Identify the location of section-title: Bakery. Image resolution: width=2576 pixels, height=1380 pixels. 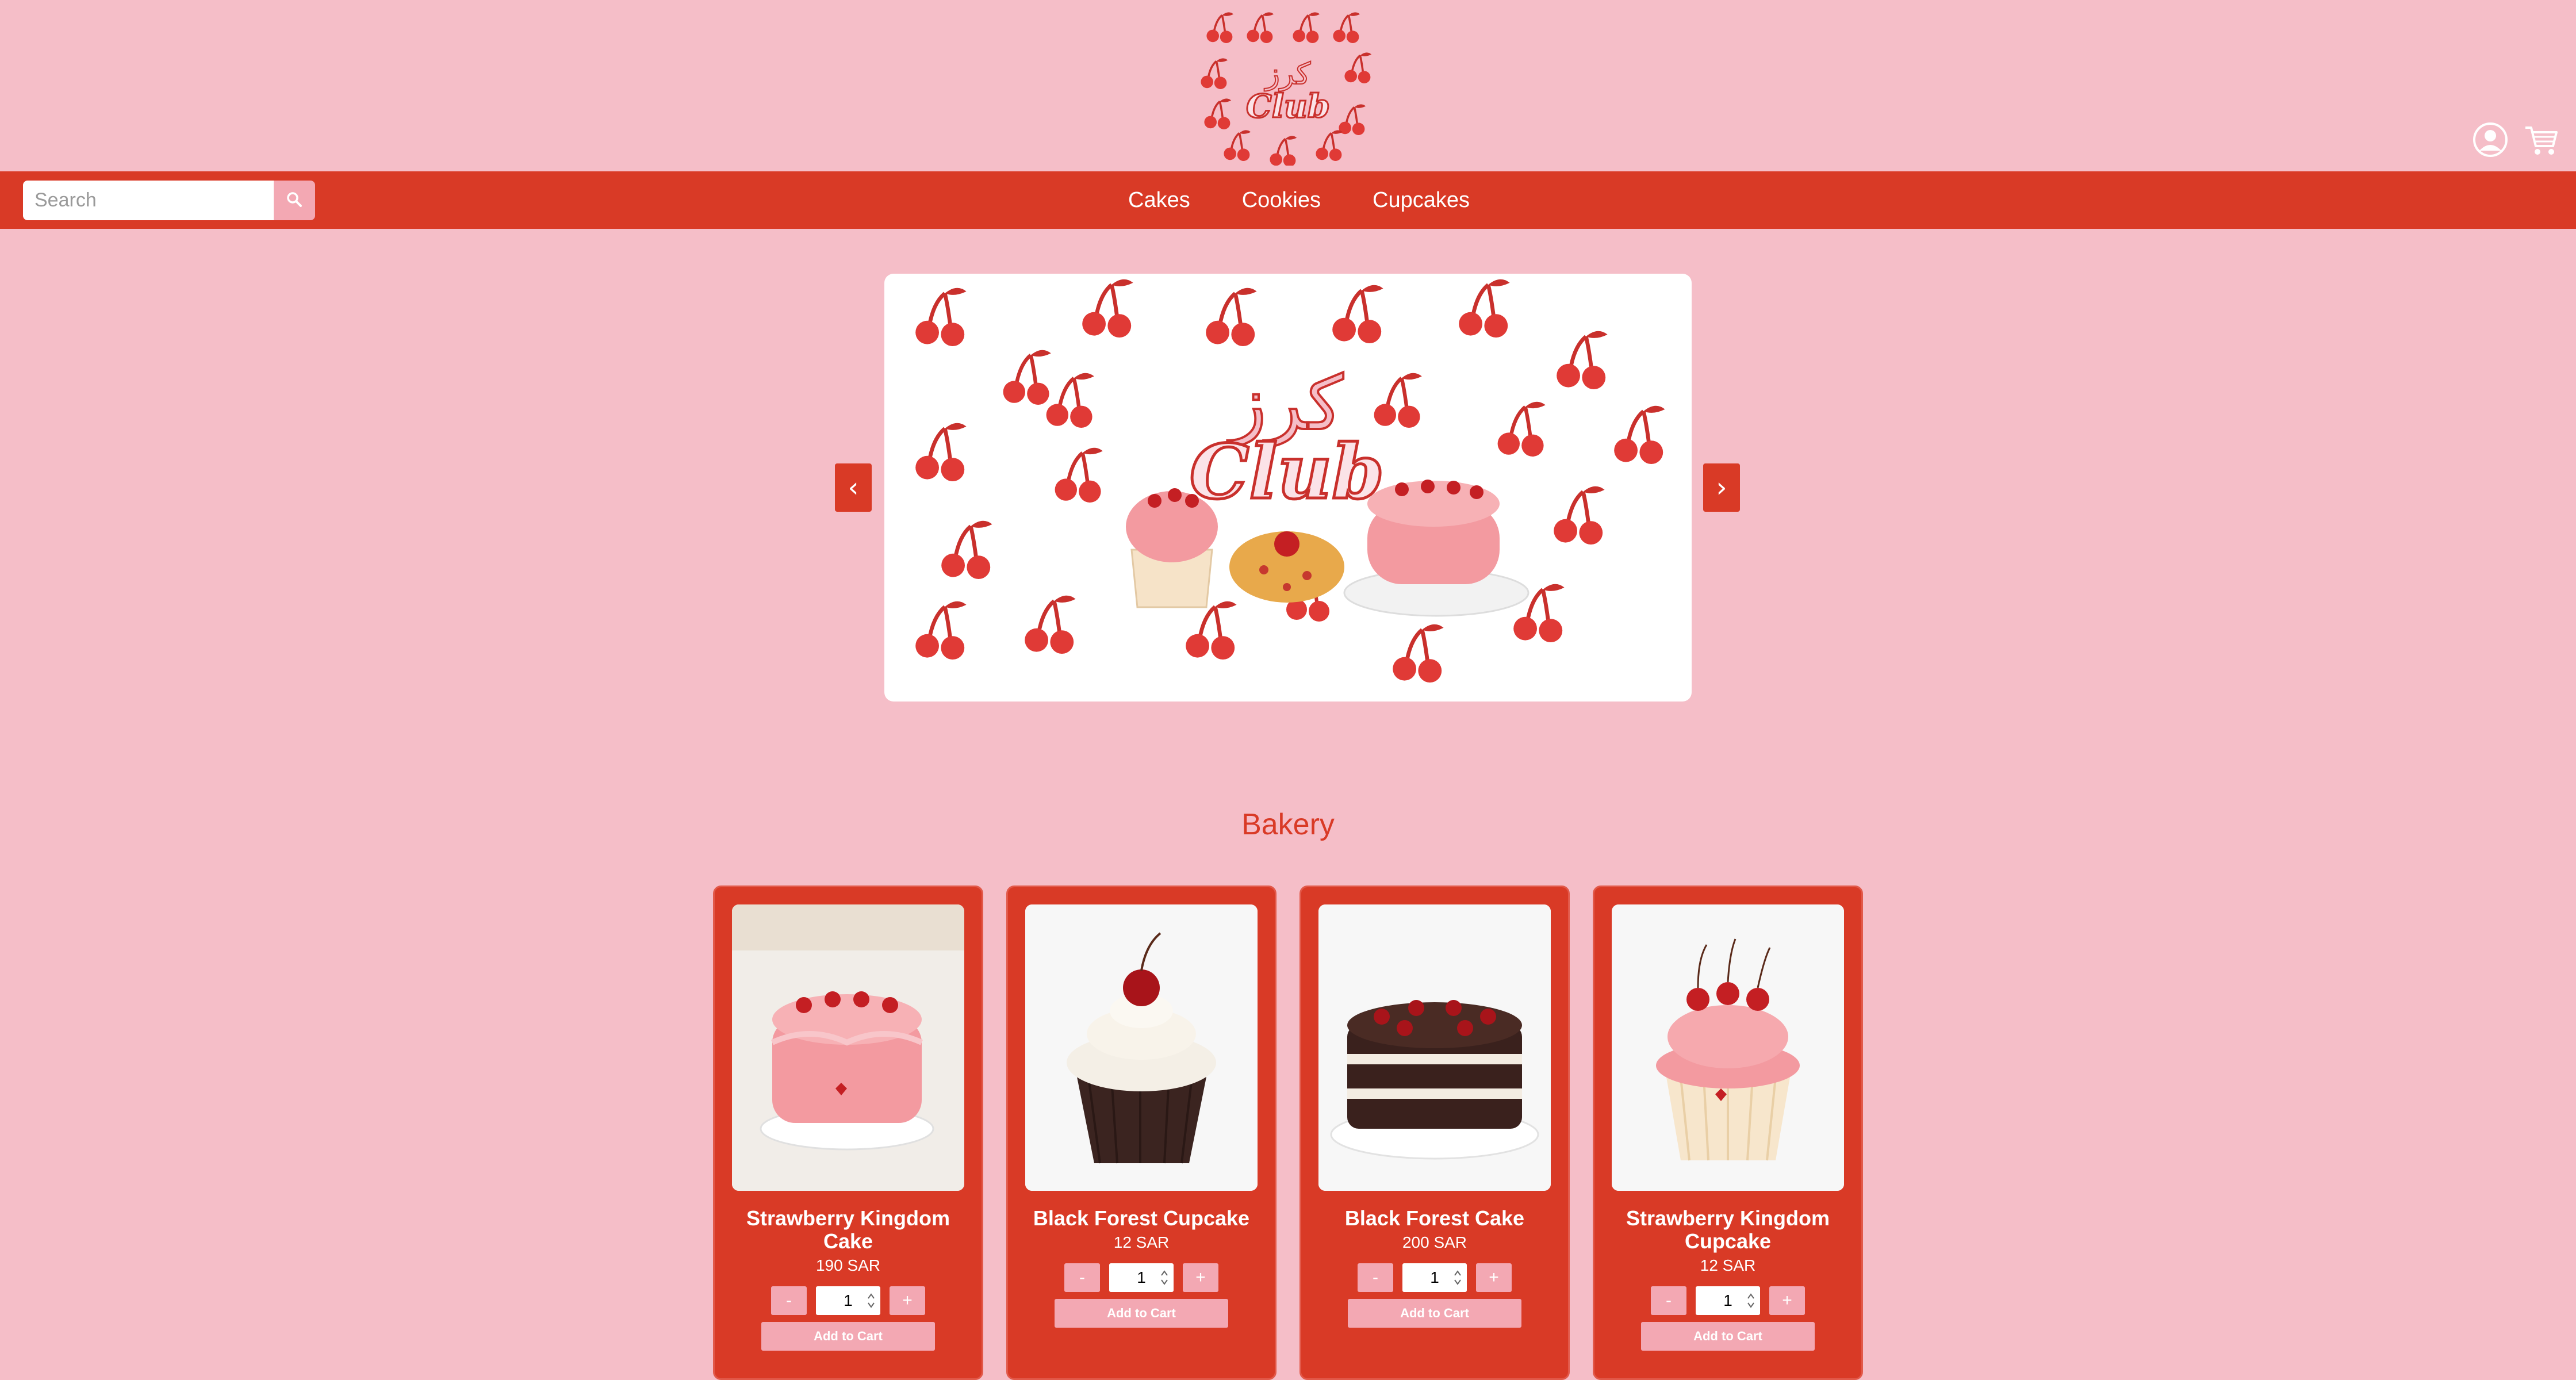
(1288, 824).